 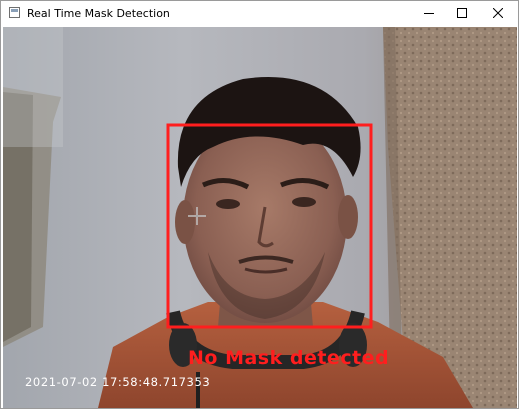 I want to click on window-title: Real Time Mask Detection, so click(x=98, y=13).